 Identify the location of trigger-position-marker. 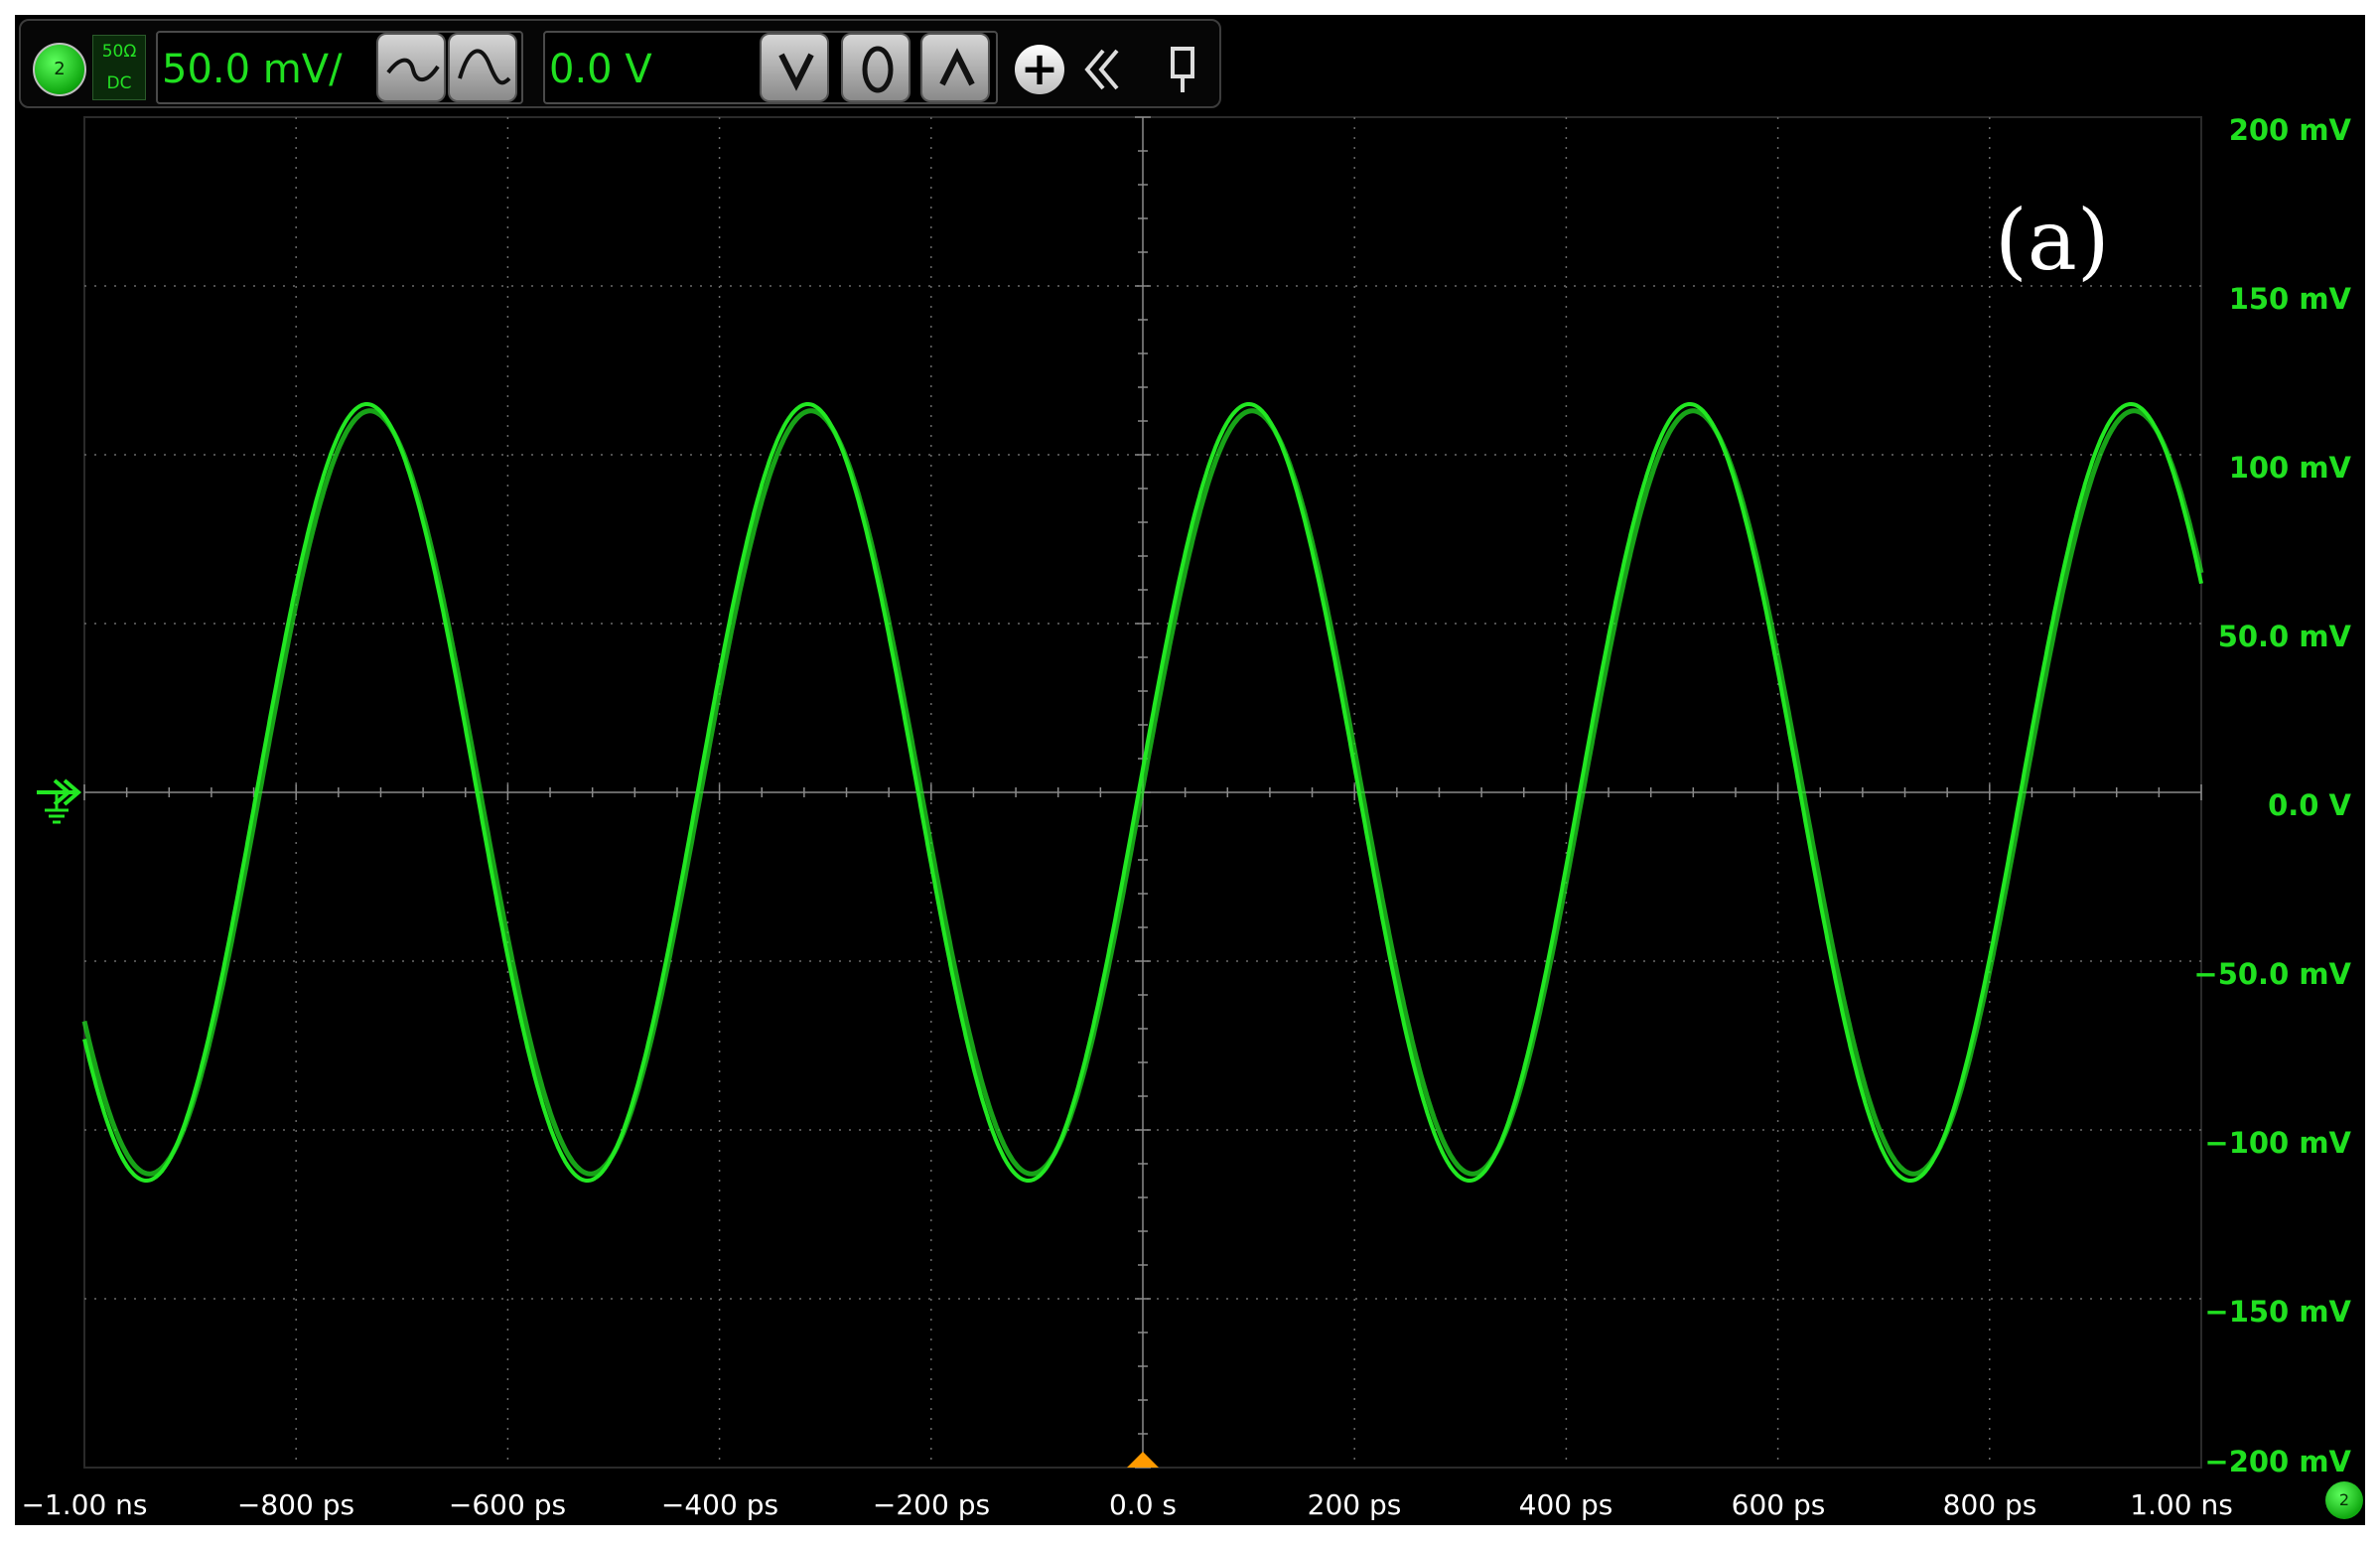
(1143, 1460).